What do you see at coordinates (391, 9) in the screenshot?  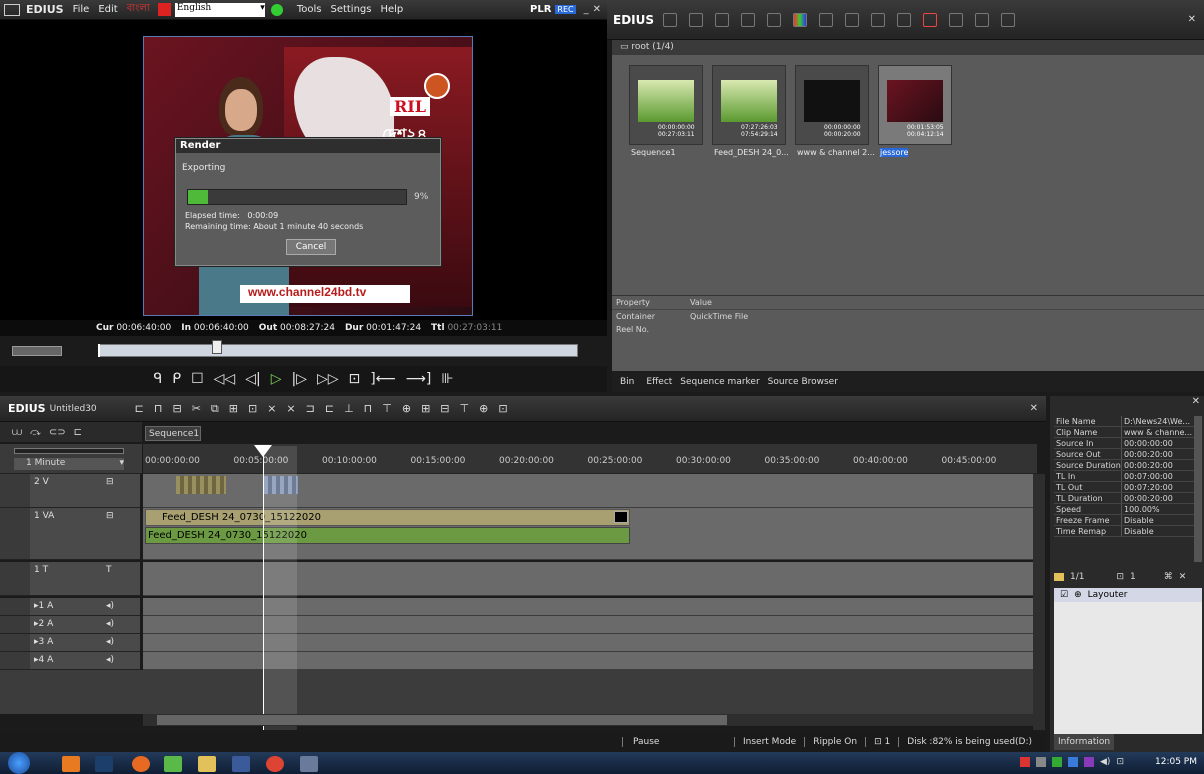 I see `menu-help: Help` at bounding box center [391, 9].